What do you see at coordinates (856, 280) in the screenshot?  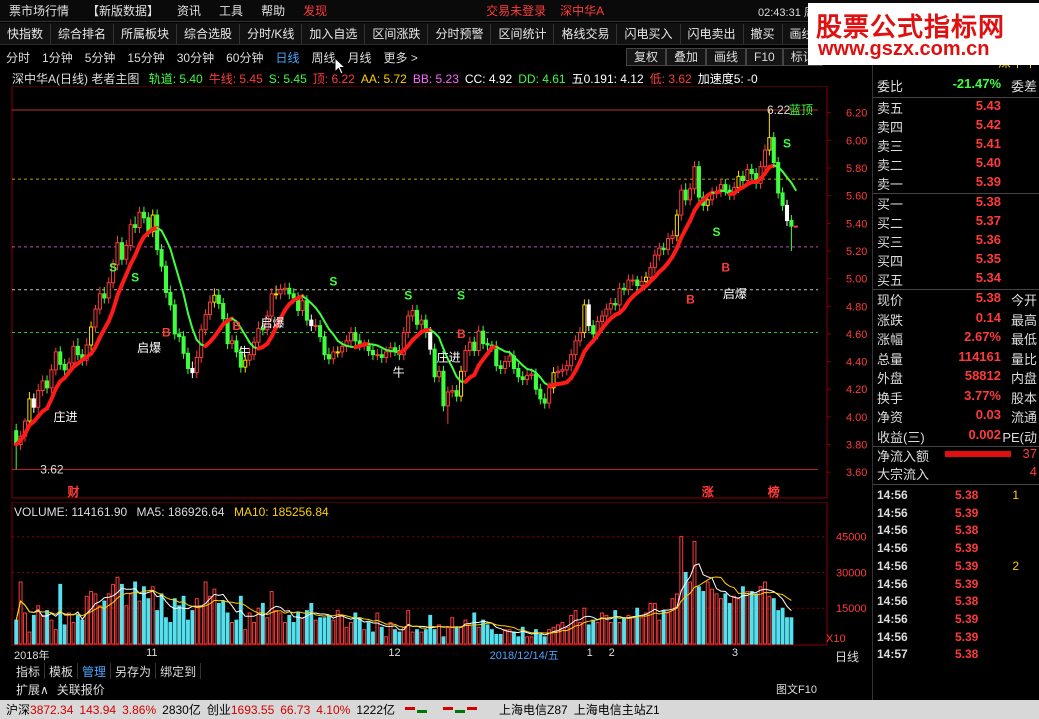 I see `y-tick-label: 5.00` at bounding box center [856, 280].